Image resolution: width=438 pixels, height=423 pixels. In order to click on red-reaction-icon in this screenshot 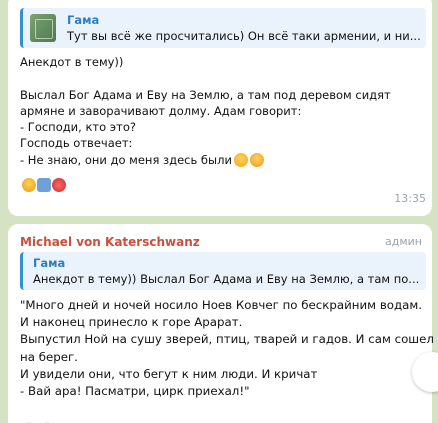, I will do `click(59, 185)`.